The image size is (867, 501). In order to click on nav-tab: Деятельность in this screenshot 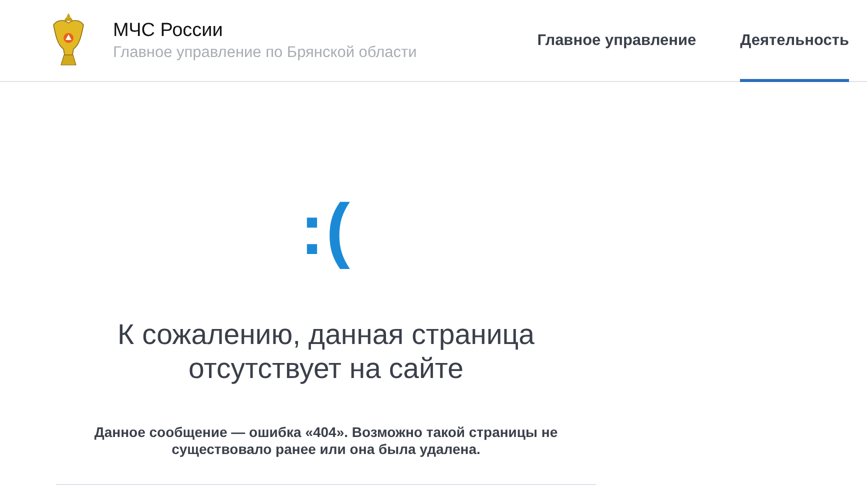, I will do `click(794, 41)`.